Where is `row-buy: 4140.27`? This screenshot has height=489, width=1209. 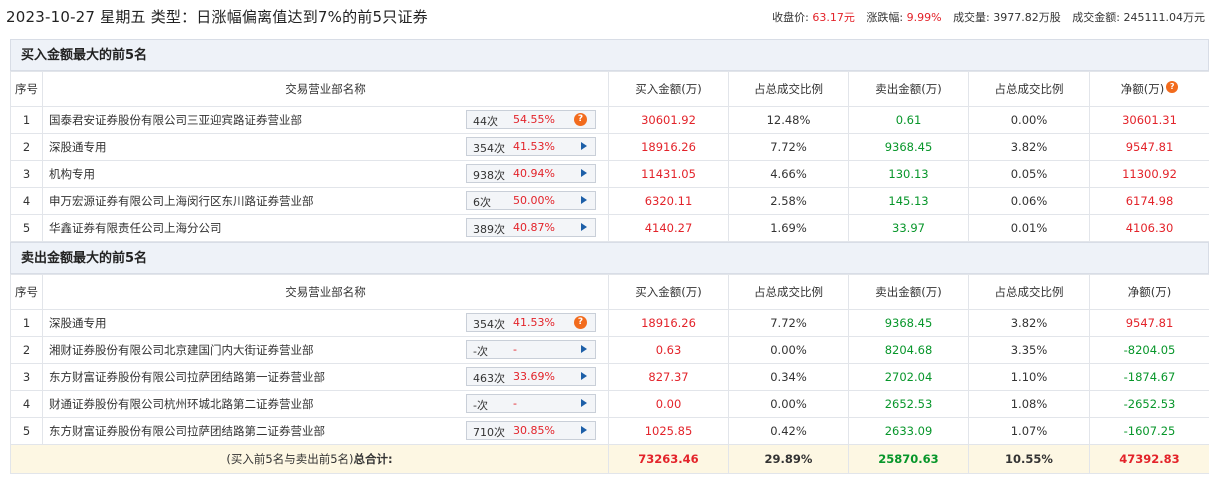 row-buy: 4140.27 is located at coordinates (668, 228).